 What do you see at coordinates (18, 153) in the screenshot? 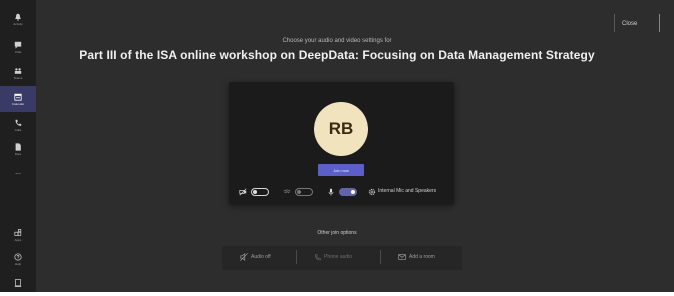
I see `sidebar-item-label: Files` at bounding box center [18, 153].